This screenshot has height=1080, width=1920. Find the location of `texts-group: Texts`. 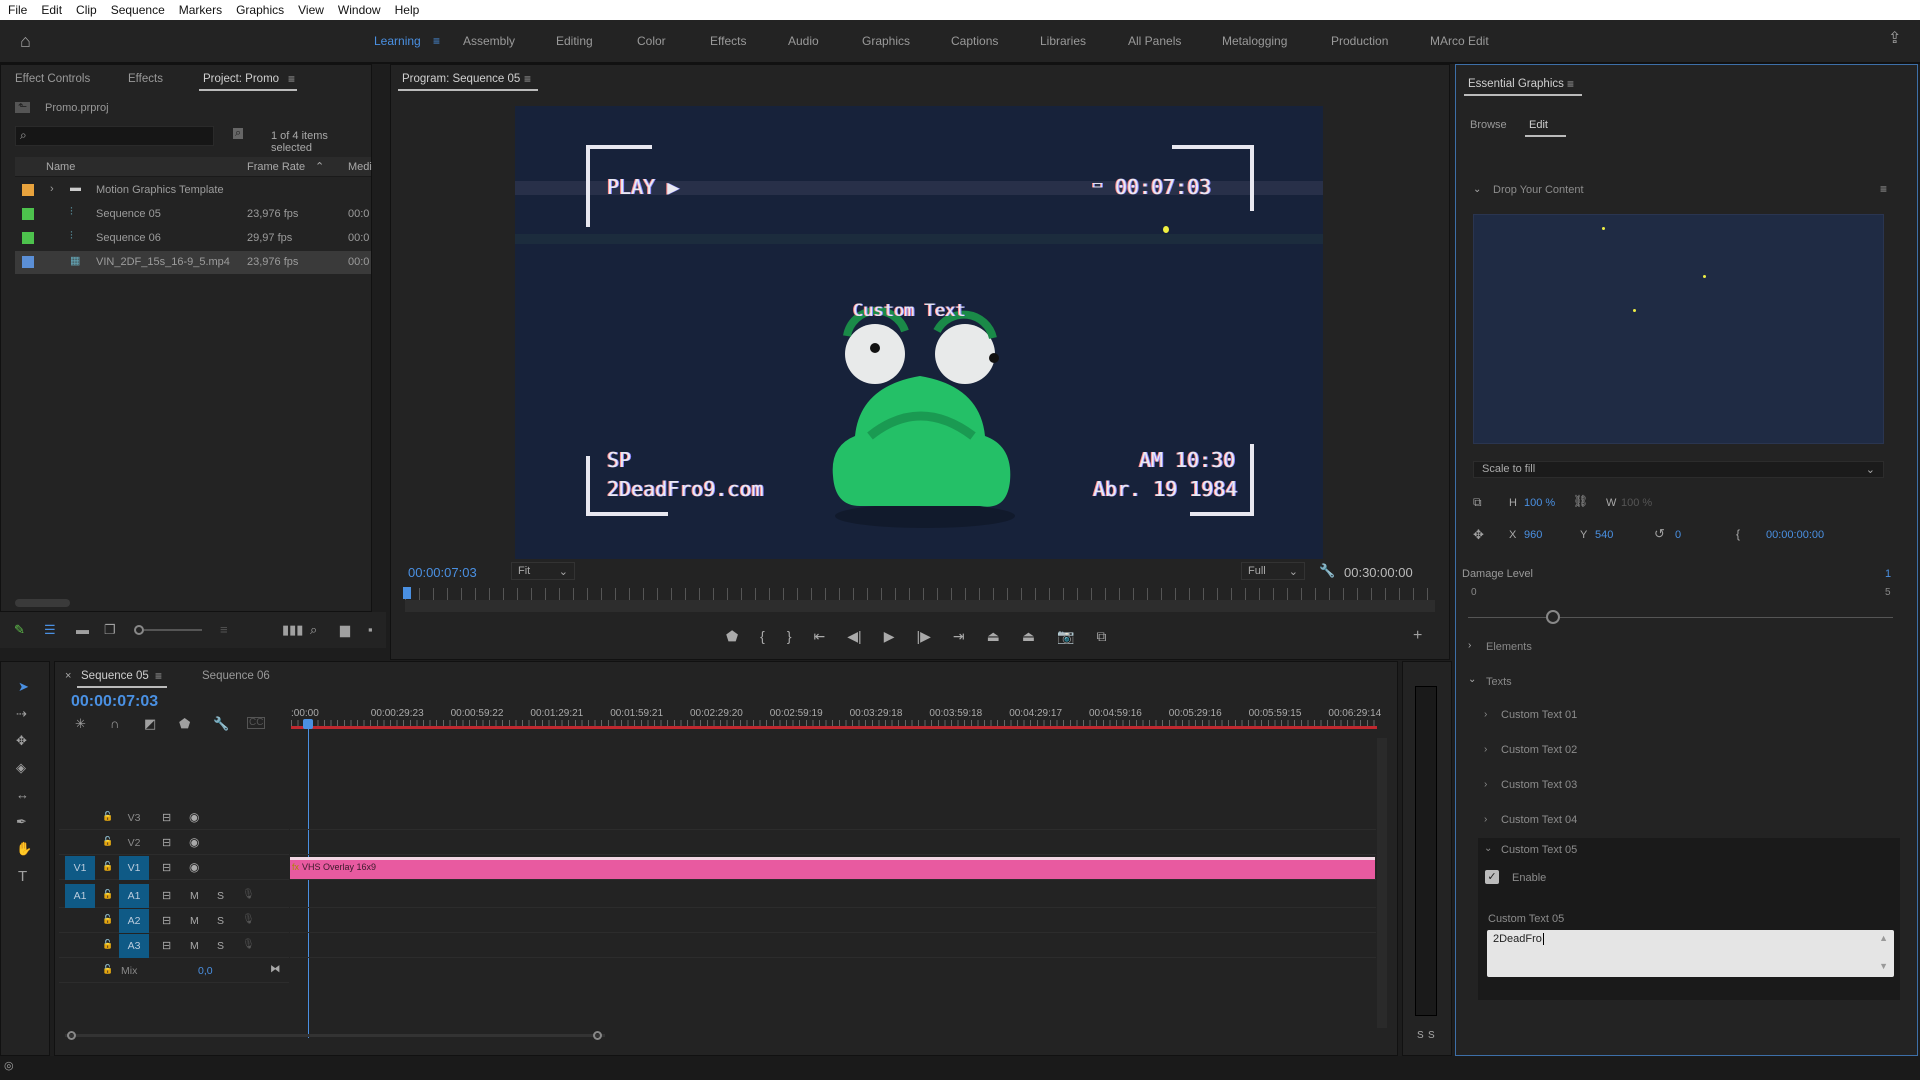

texts-group: Texts is located at coordinates (1499, 682).